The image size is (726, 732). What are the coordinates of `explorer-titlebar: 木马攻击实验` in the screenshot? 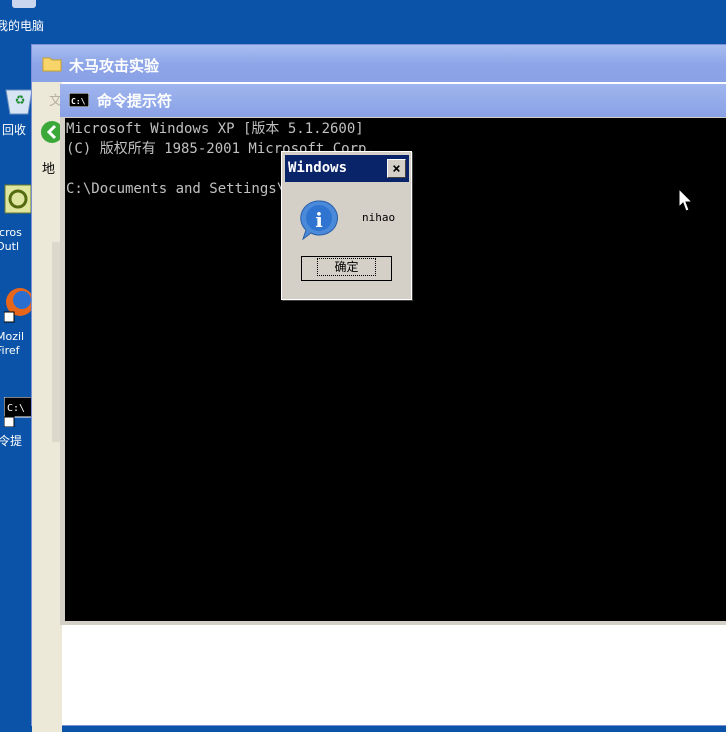 It's located at (379, 63).